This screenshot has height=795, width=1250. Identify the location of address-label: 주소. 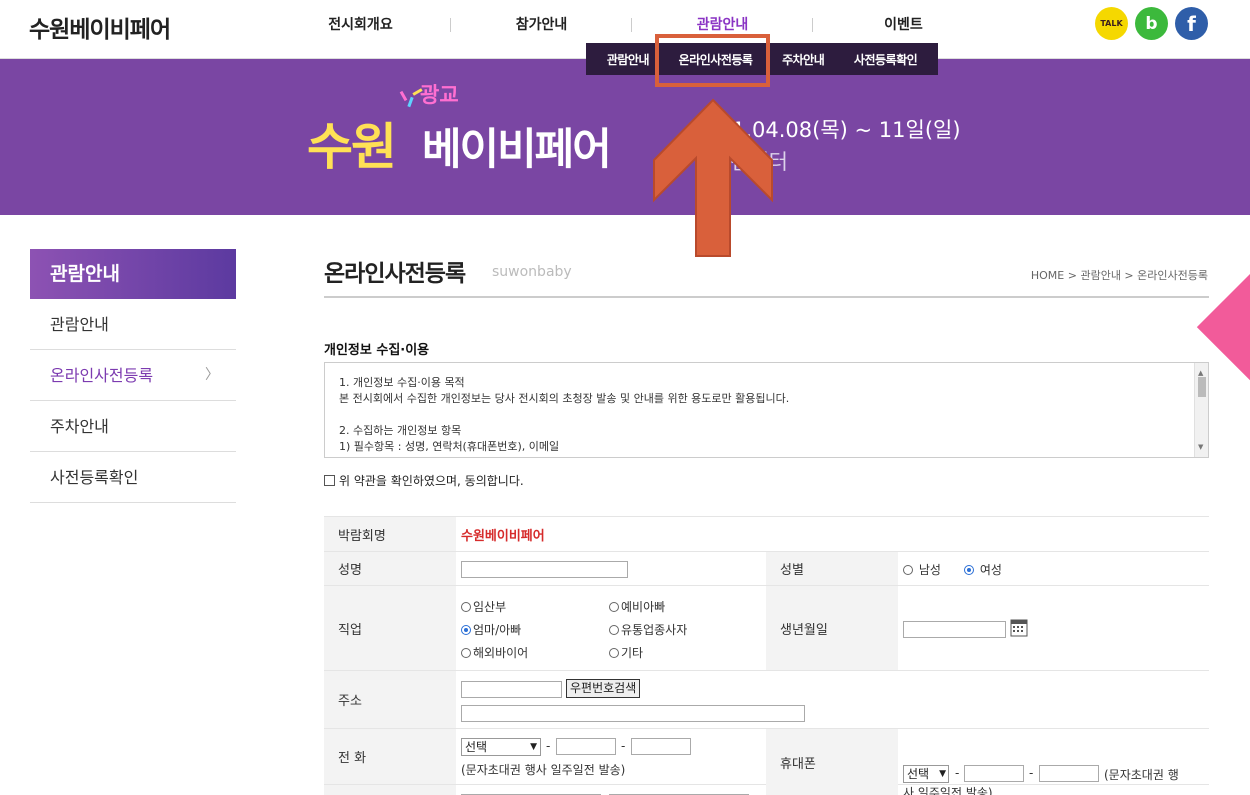
(390, 699).